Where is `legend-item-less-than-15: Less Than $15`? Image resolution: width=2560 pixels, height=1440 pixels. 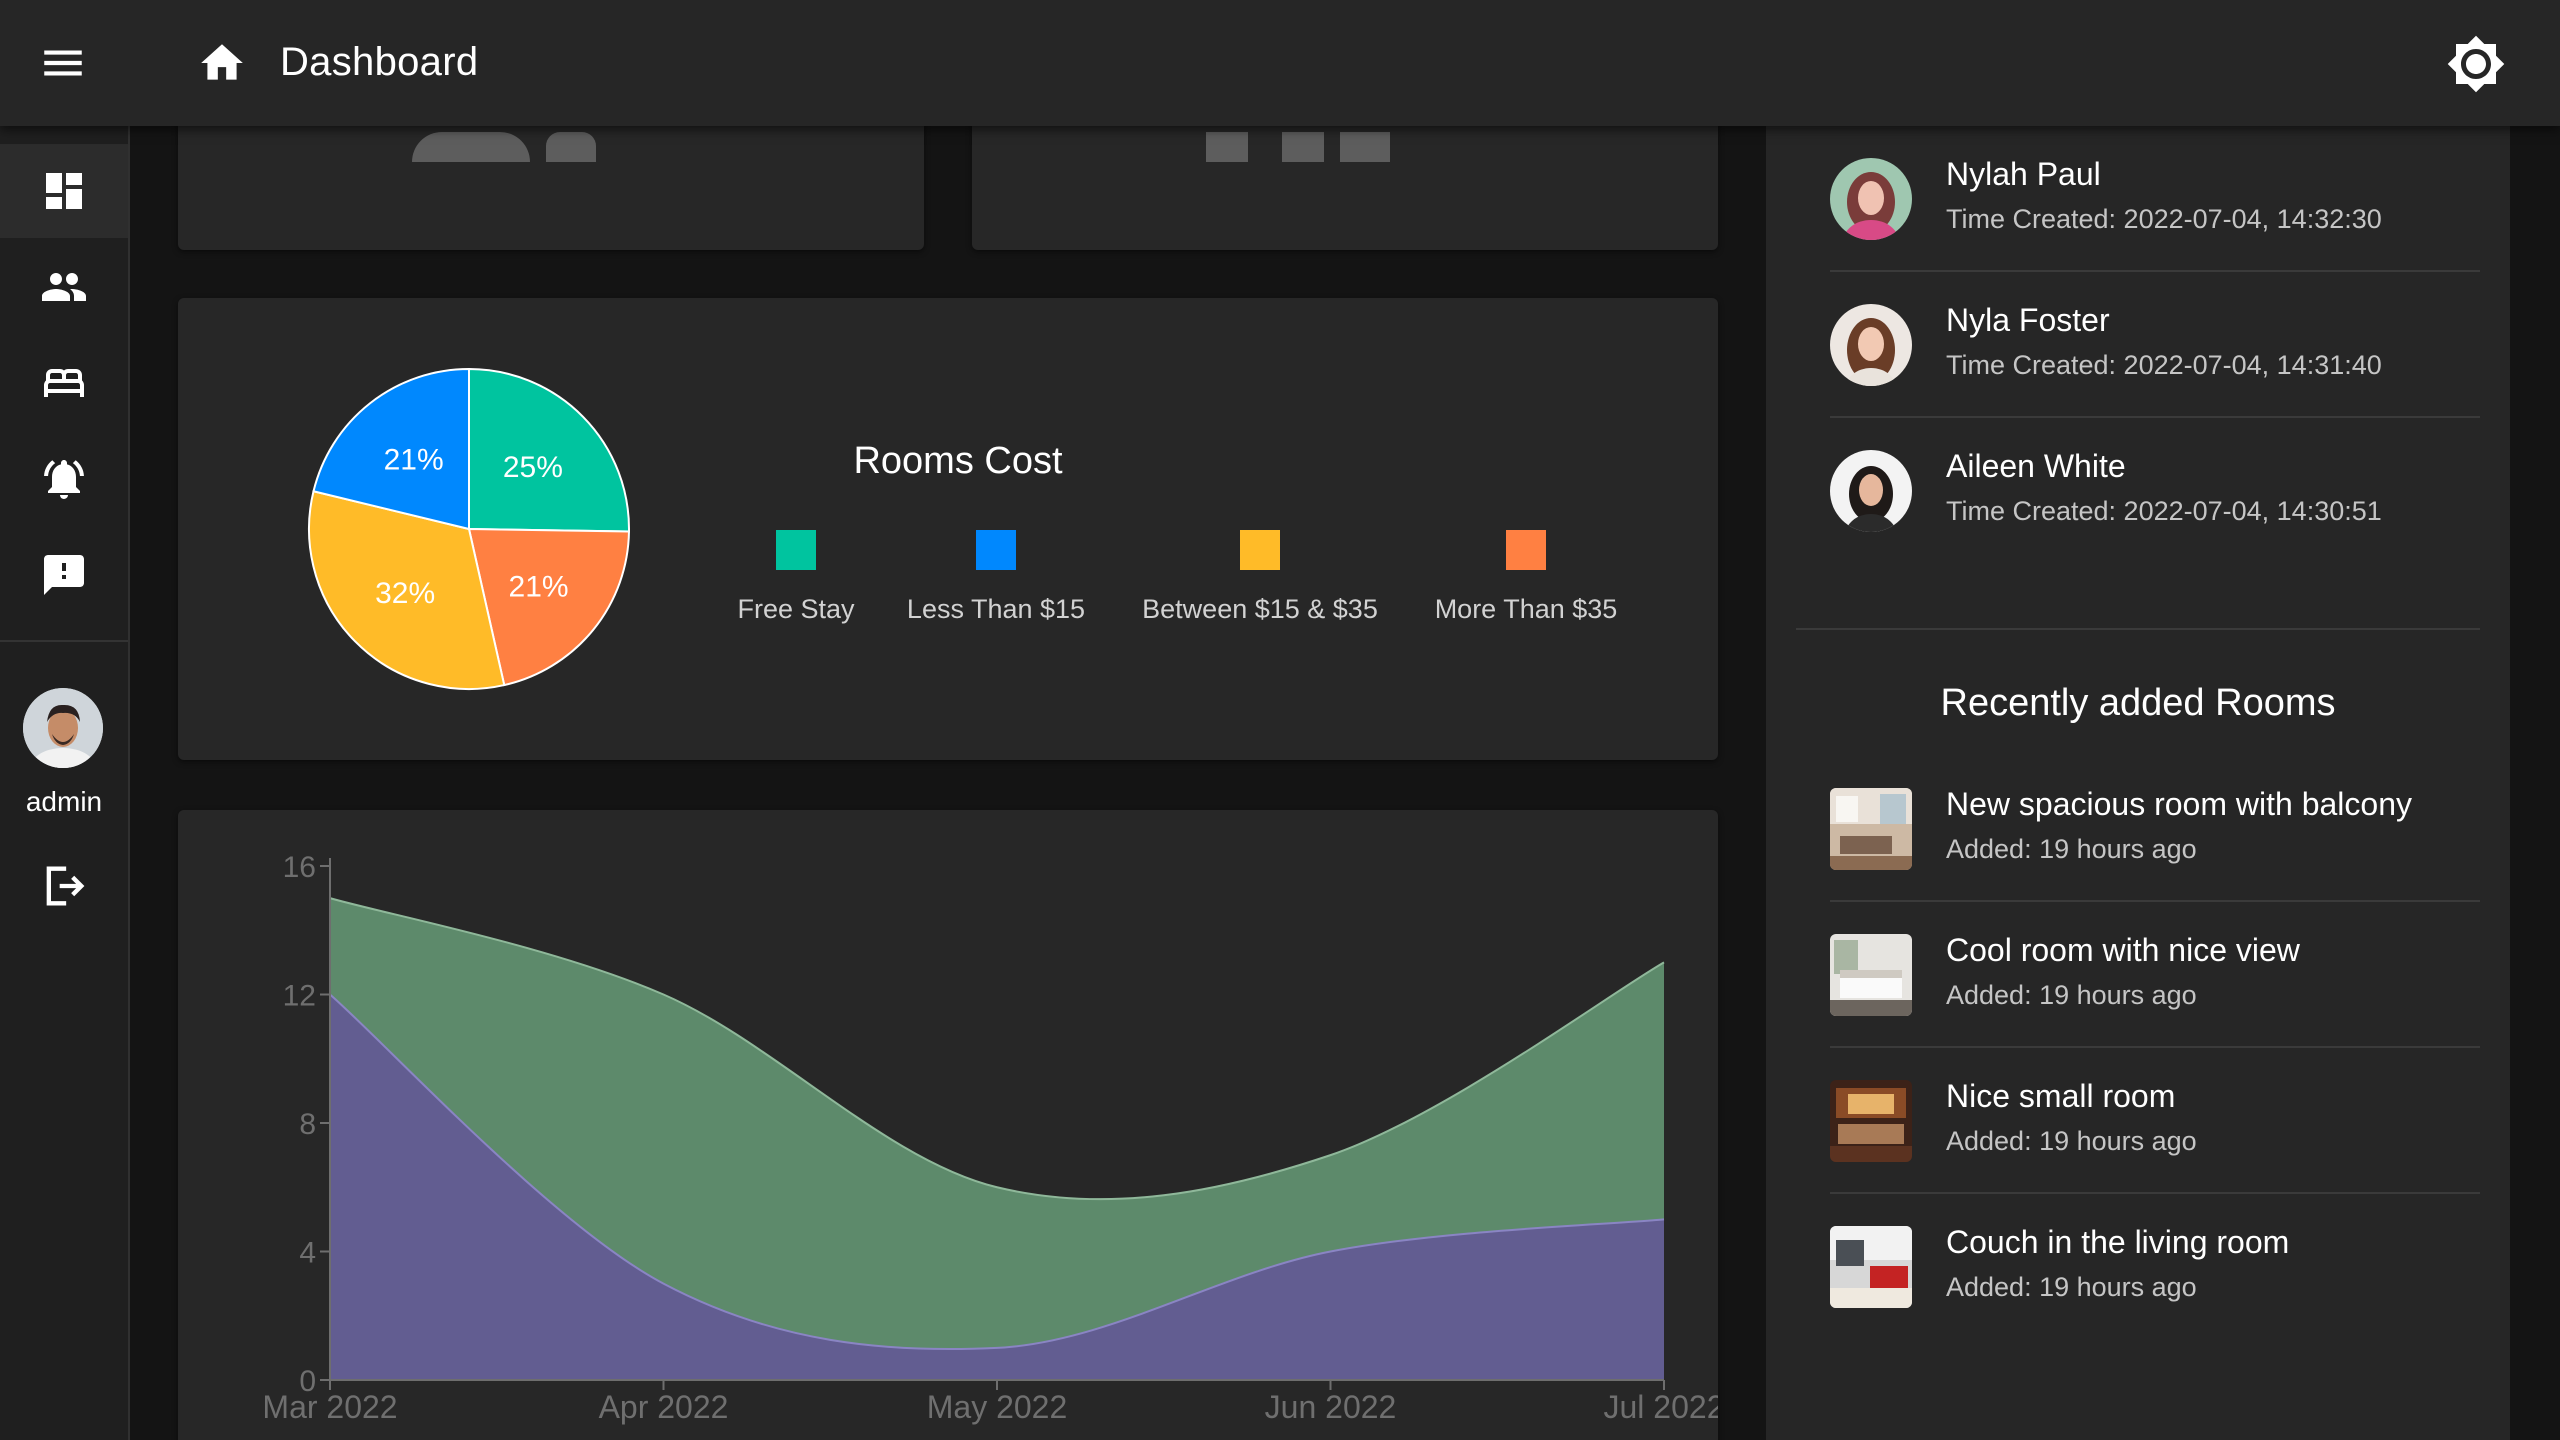
legend-item-less-than-15: Less Than $15 is located at coordinates (996, 577).